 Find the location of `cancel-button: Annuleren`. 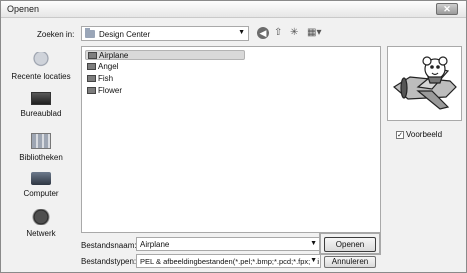

cancel-button: Annuleren is located at coordinates (350, 262).